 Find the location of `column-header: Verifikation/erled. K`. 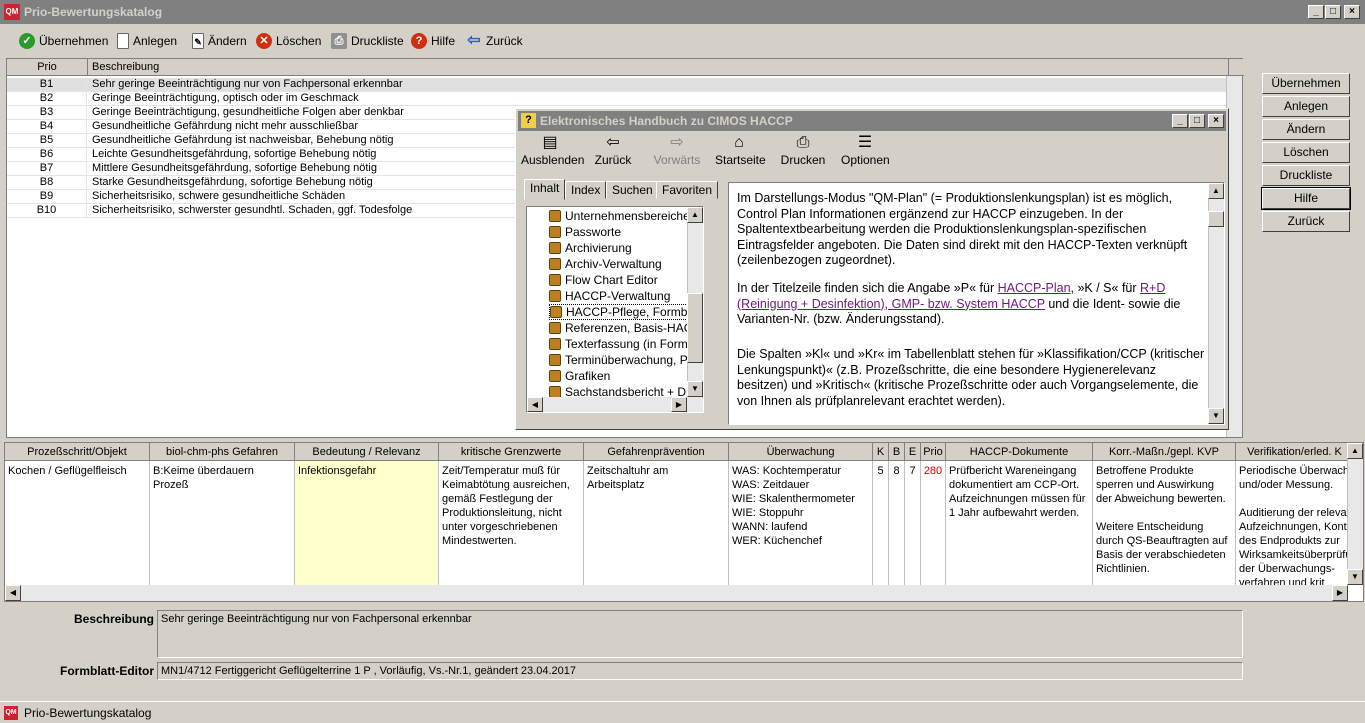

column-header: Verifikation/erled. K is located at coordinates (1295, 452).